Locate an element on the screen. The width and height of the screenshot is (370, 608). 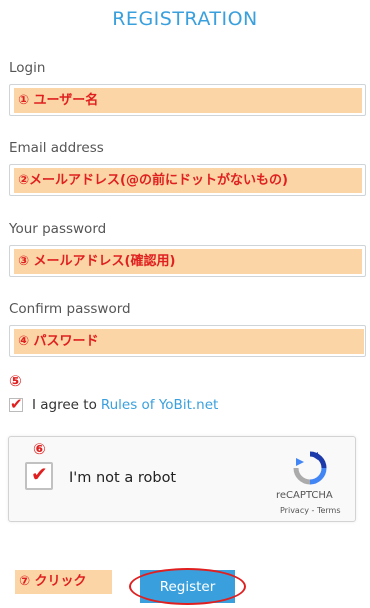
step-6-marker: ⑥ is located at coordinates (39, 449).